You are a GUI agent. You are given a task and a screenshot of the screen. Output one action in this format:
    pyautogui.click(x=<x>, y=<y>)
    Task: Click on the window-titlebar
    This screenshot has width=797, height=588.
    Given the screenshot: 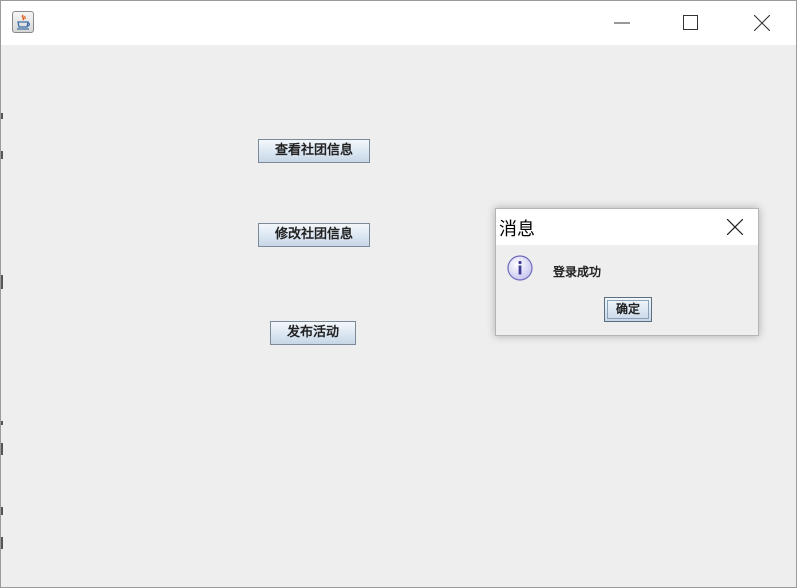 What is the action you would take?
    pyautogui.click(x=398, y=23)
    